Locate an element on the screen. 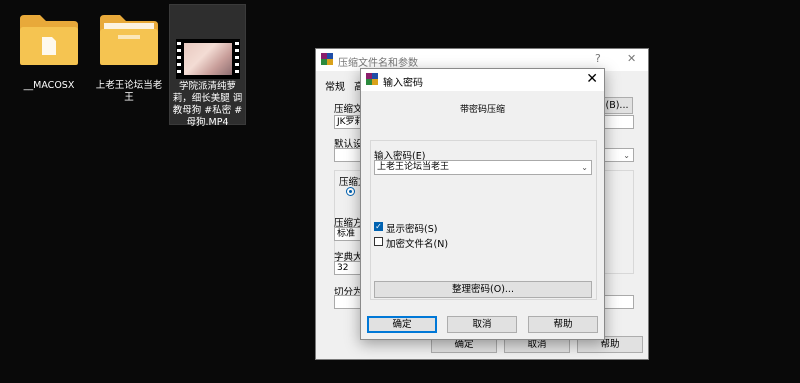 This screenshot has width=800, height=383. dialog-title: 输入密码 is located at coordinates (403, 83).